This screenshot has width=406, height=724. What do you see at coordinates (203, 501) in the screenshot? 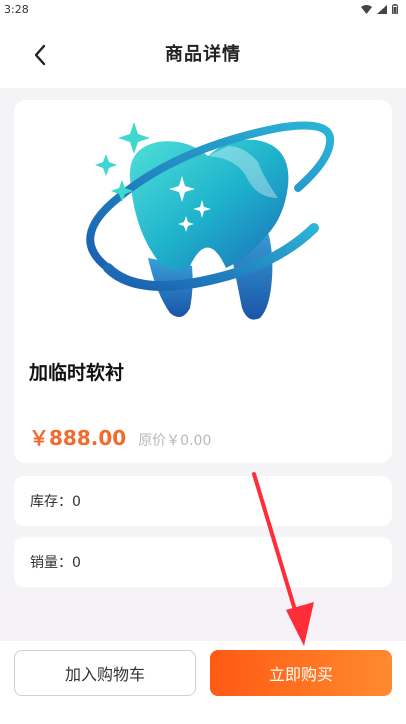
I see `stock-row: 库存：0` at bounding box center [203, 501].